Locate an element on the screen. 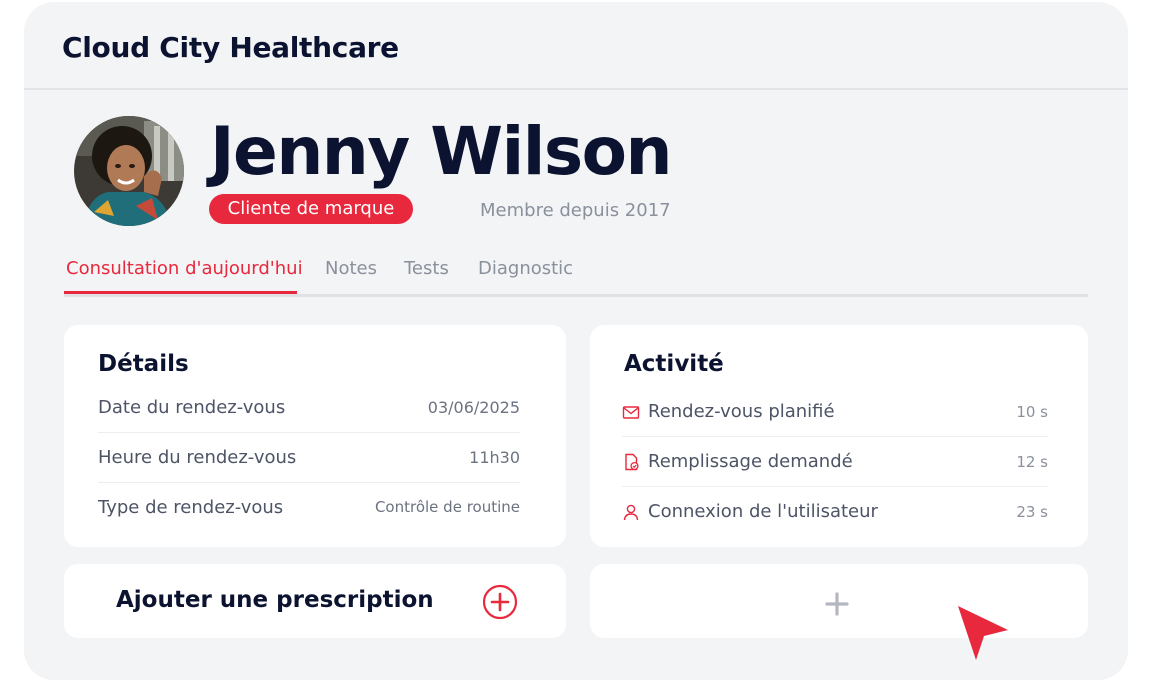 This screenshot has height=680, width=1152. activity-time: 23 s is located at coordinates (1032, 512).